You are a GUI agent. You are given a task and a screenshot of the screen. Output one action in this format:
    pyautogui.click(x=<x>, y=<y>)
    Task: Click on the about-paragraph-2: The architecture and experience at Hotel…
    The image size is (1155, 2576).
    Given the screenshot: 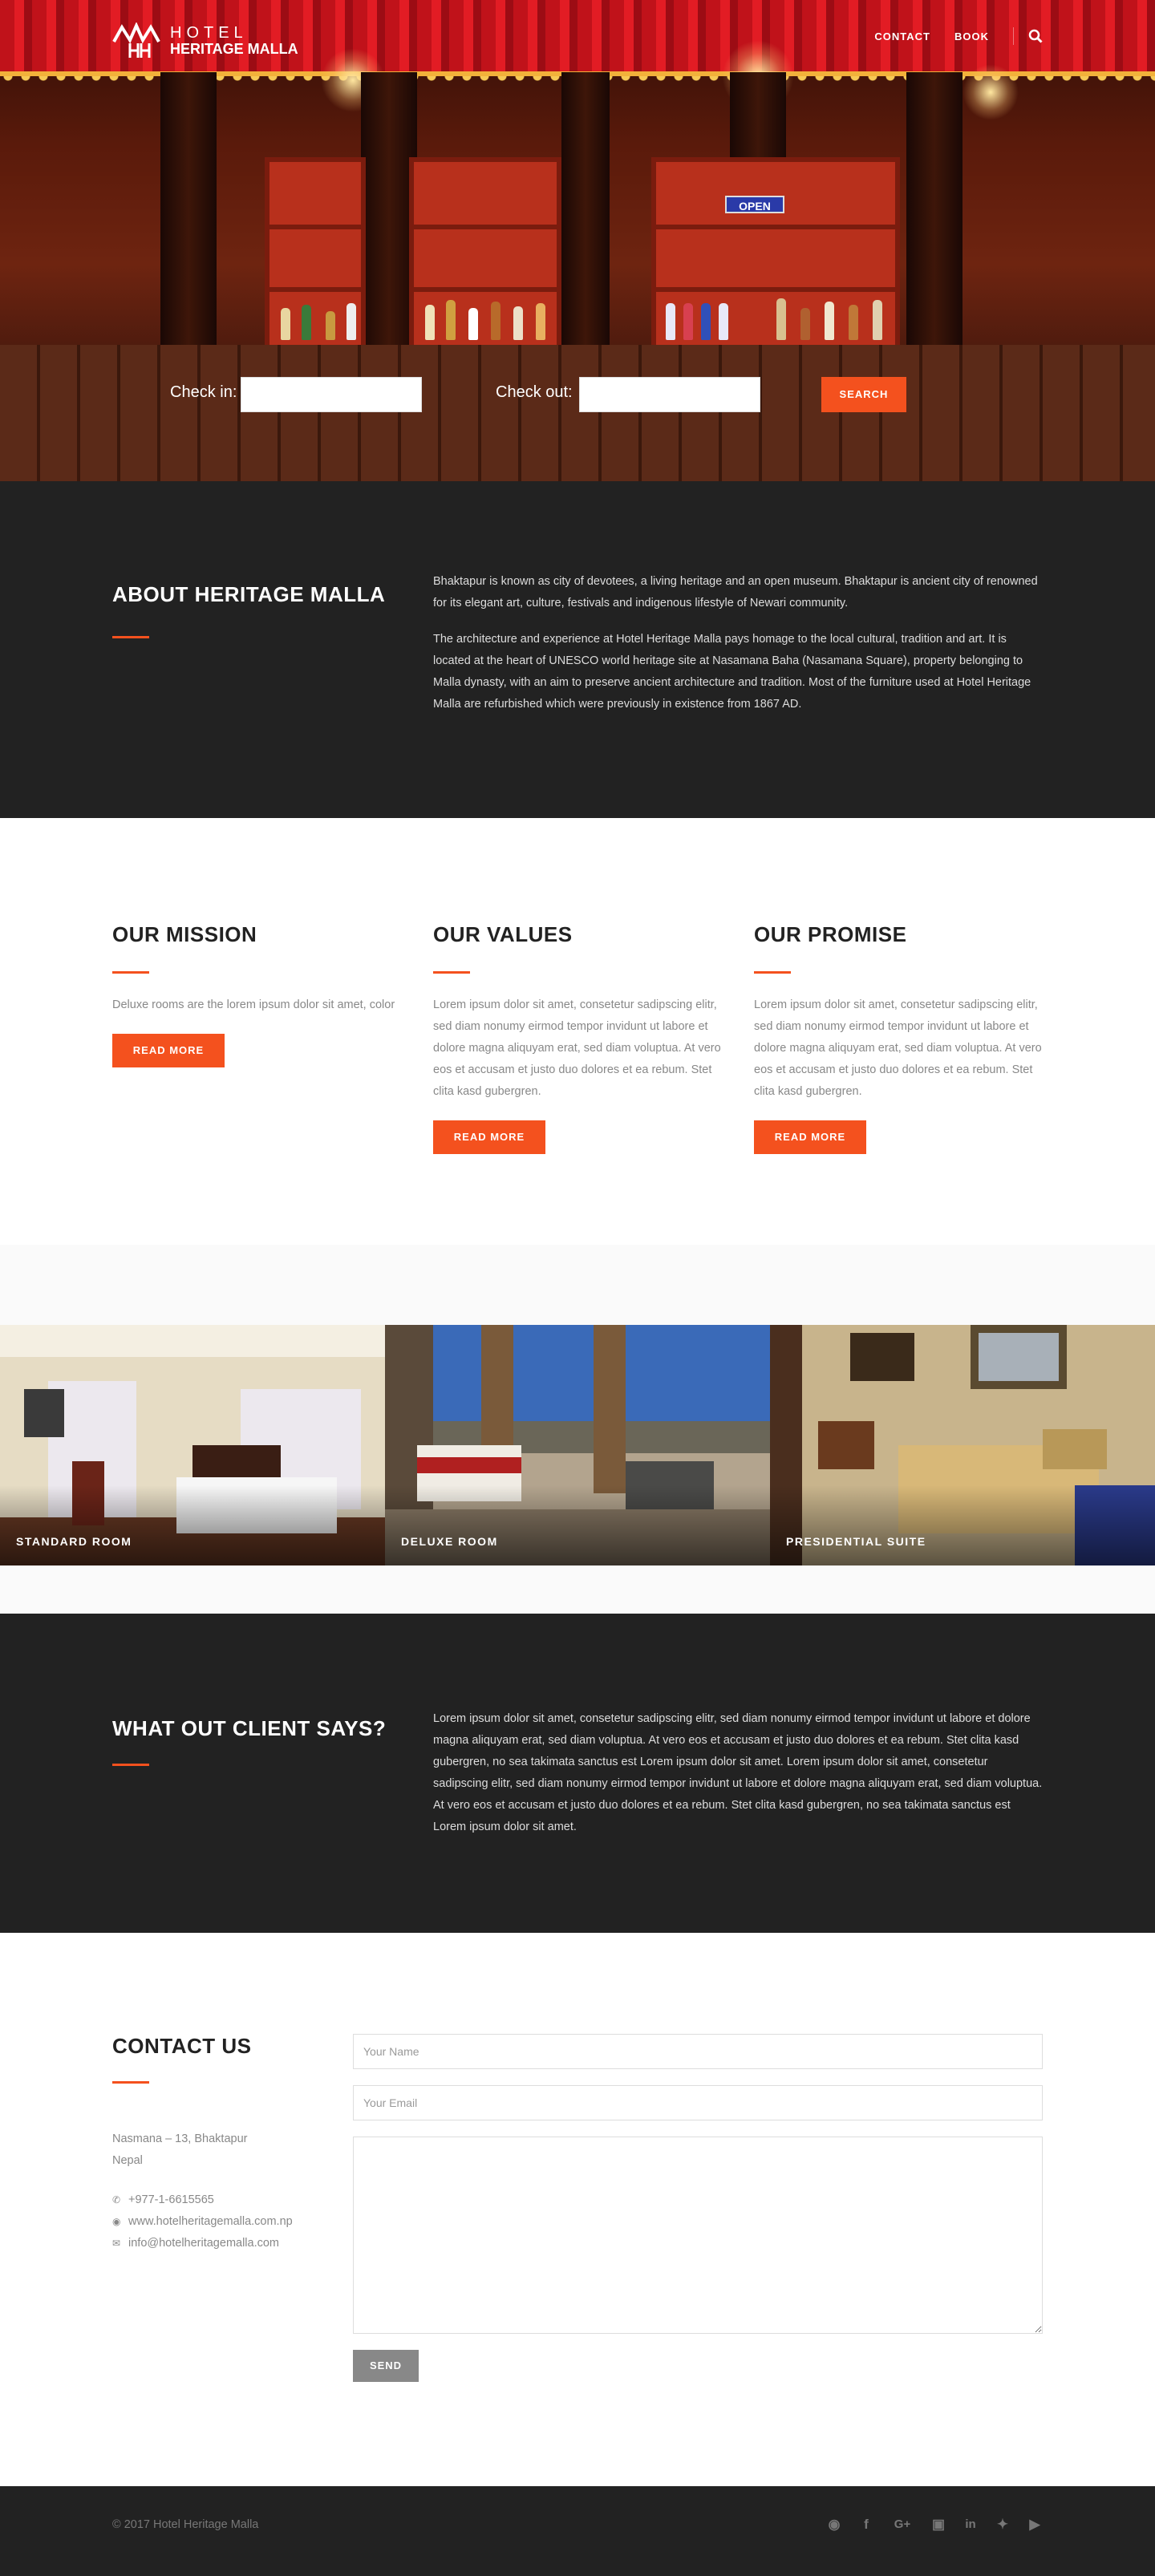 What is the action you would take?
    pyautogui.click(x=732, y=672)
    